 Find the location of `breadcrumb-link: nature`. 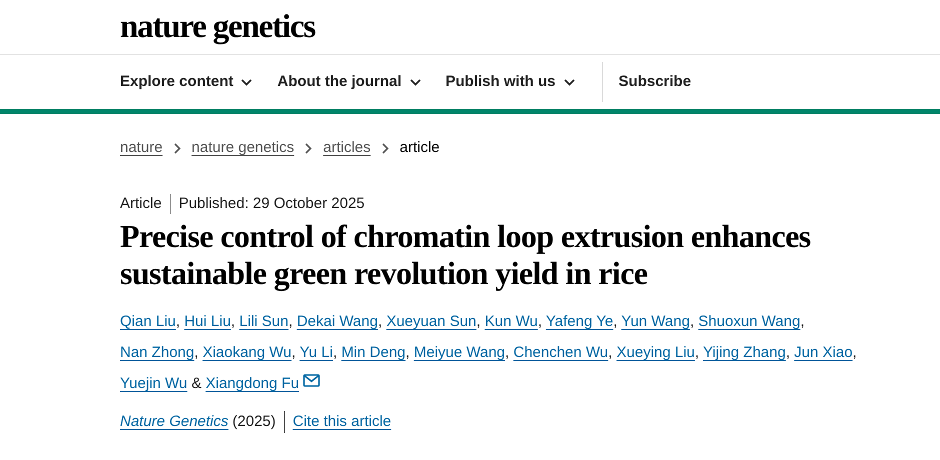

breadcrumb-link: nature is located at coordinates (141, 148).